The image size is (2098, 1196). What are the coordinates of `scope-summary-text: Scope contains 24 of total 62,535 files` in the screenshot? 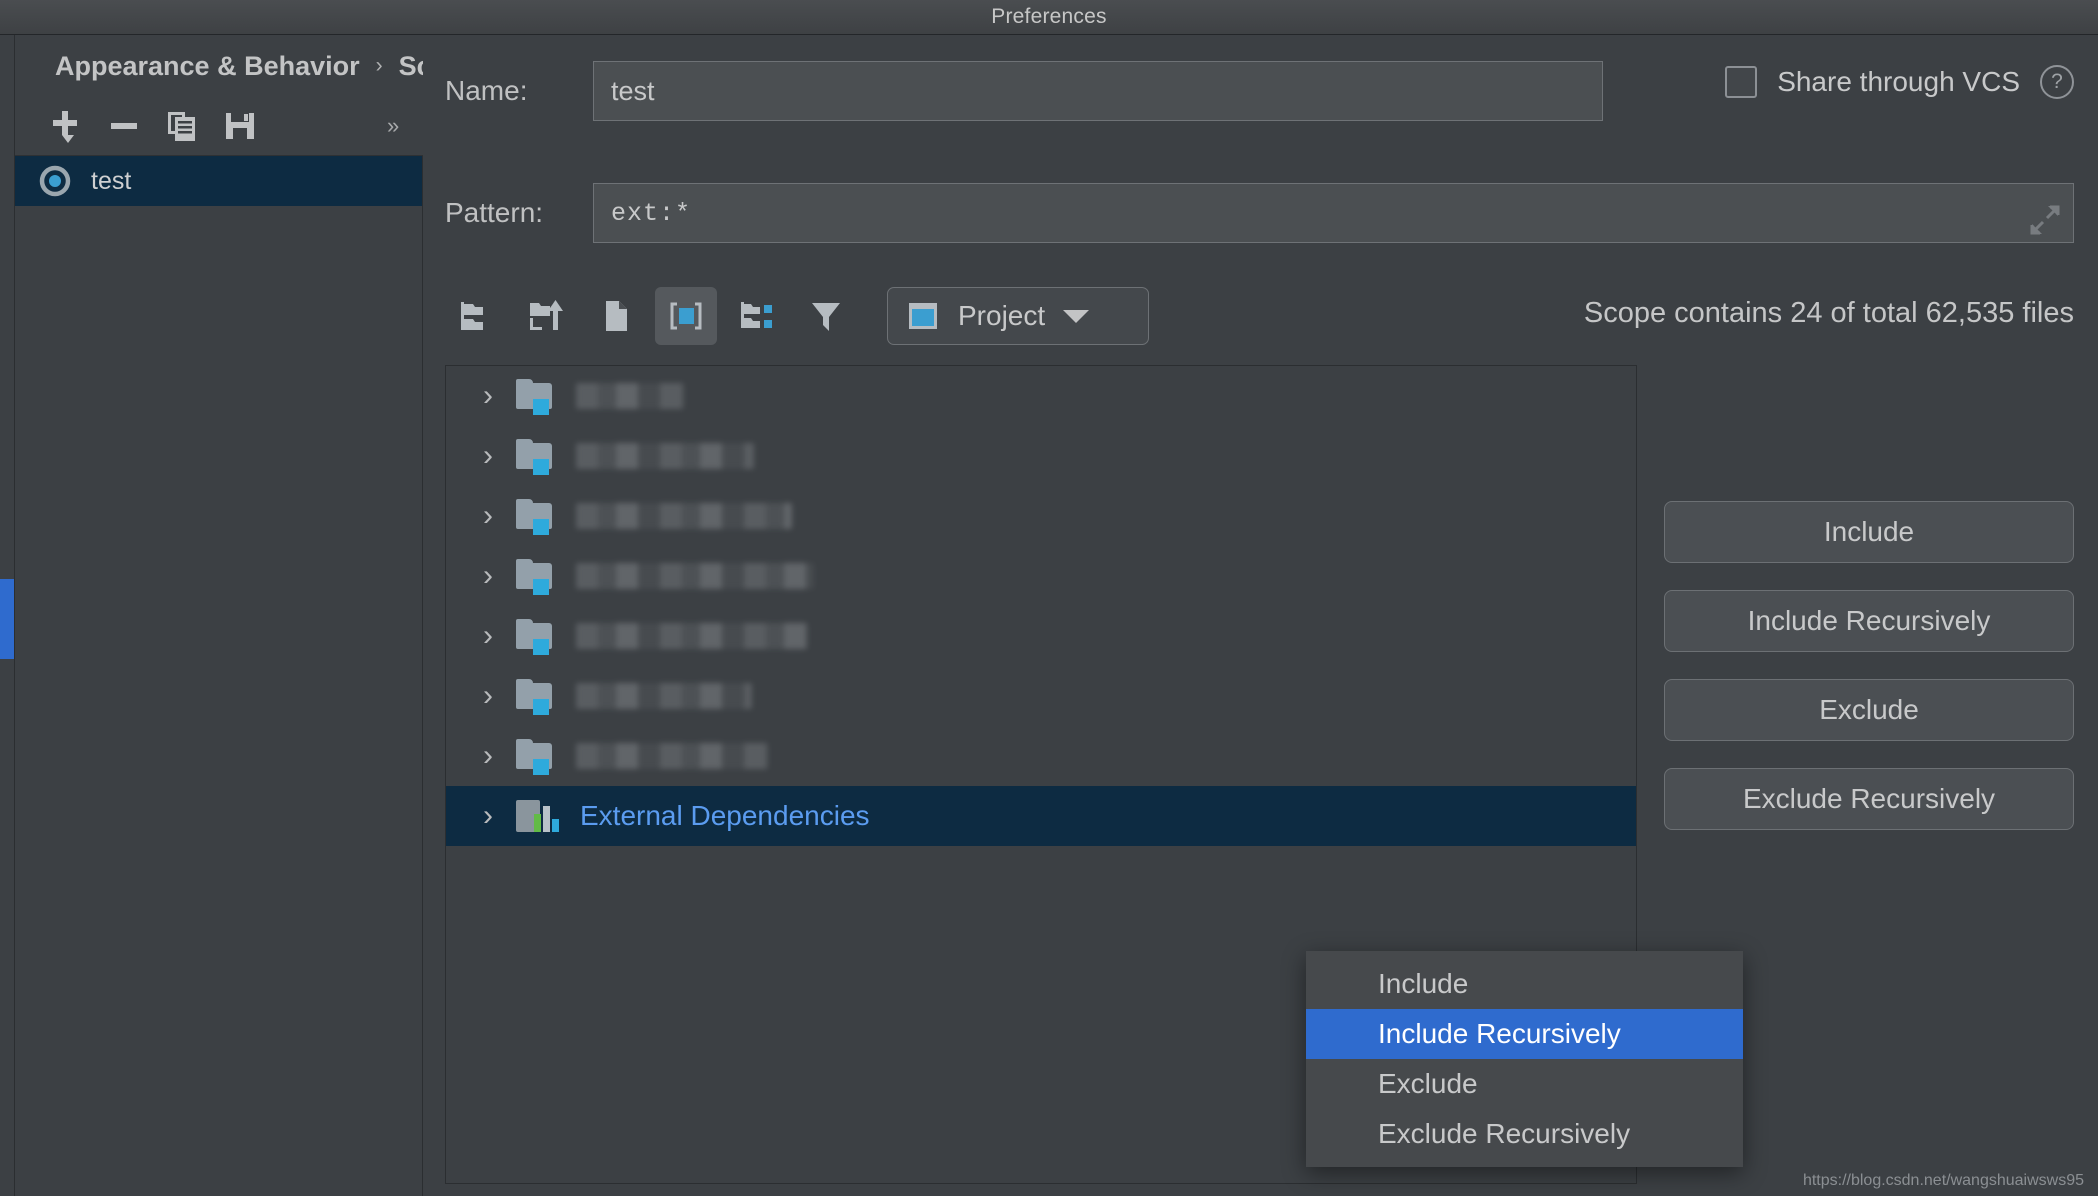 It's located at (1828, 313).